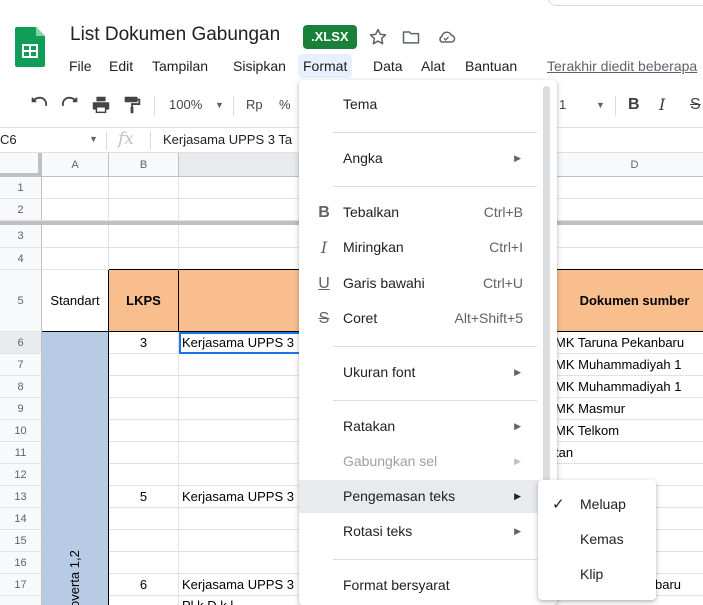 The width and height of the screenshot is (703, 605). I want to click on name-box: C6, so click(8, 139).